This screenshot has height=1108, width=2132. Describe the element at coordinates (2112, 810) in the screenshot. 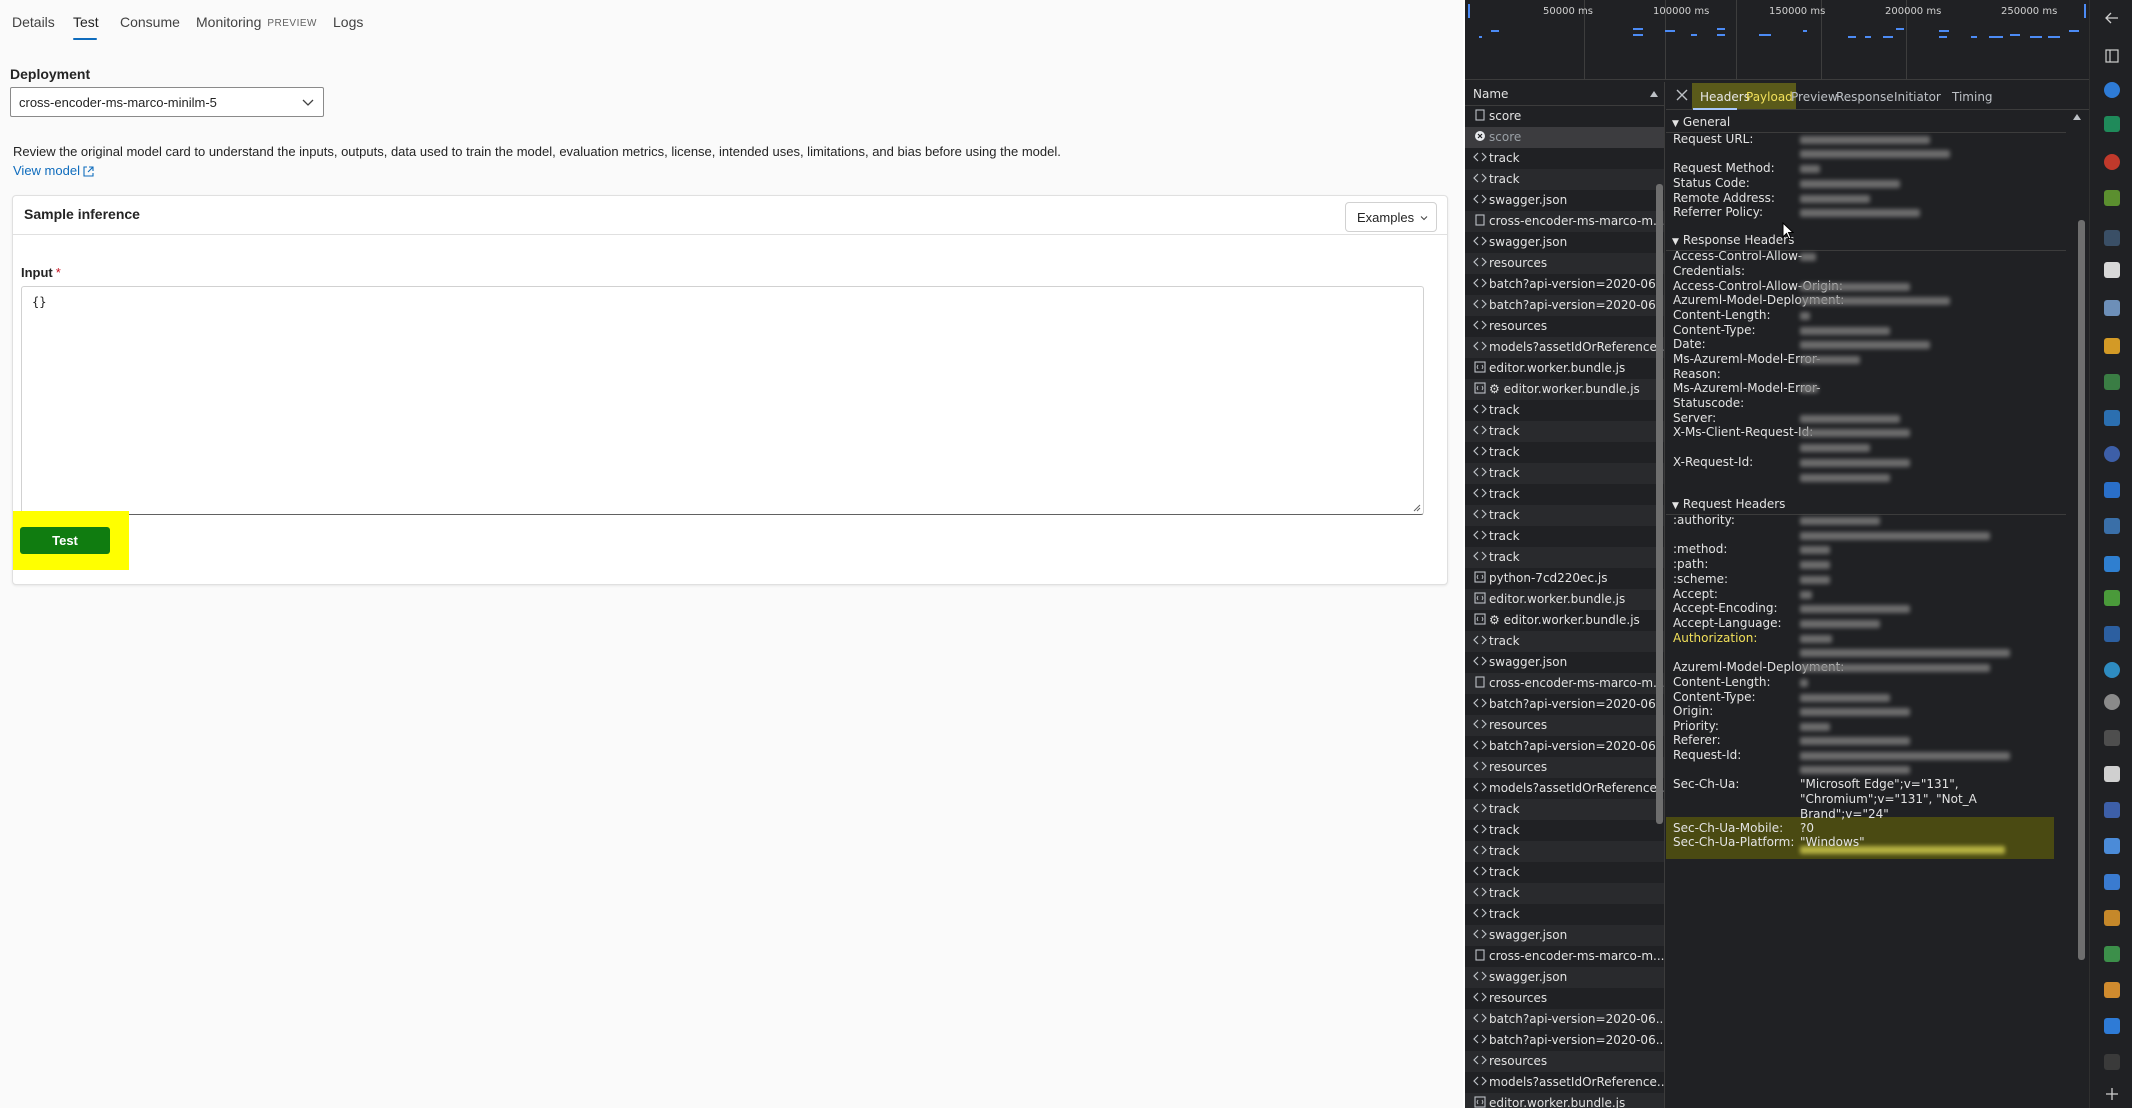

I see `pen-icon` at that location.